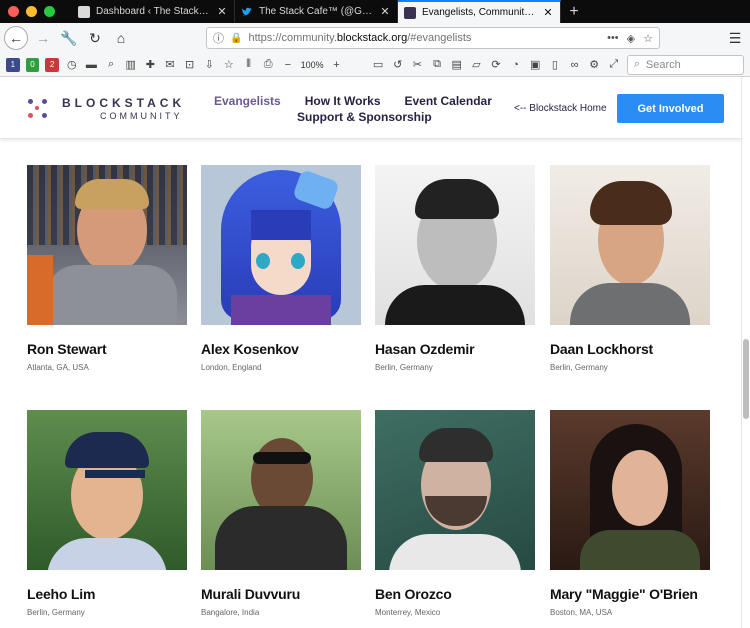 Image resolution: width=750 pixels, height=628 pixels. I want to click on zoom-level: 100%, so click(312, 65).